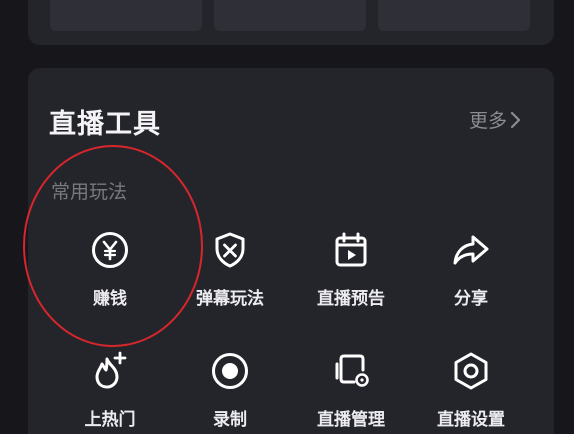 The image size is (574, 434). What do you see at coordinates (471, 250) in the screenshot?
I see `share-arrow-icon` at bounding box center [471, 250].